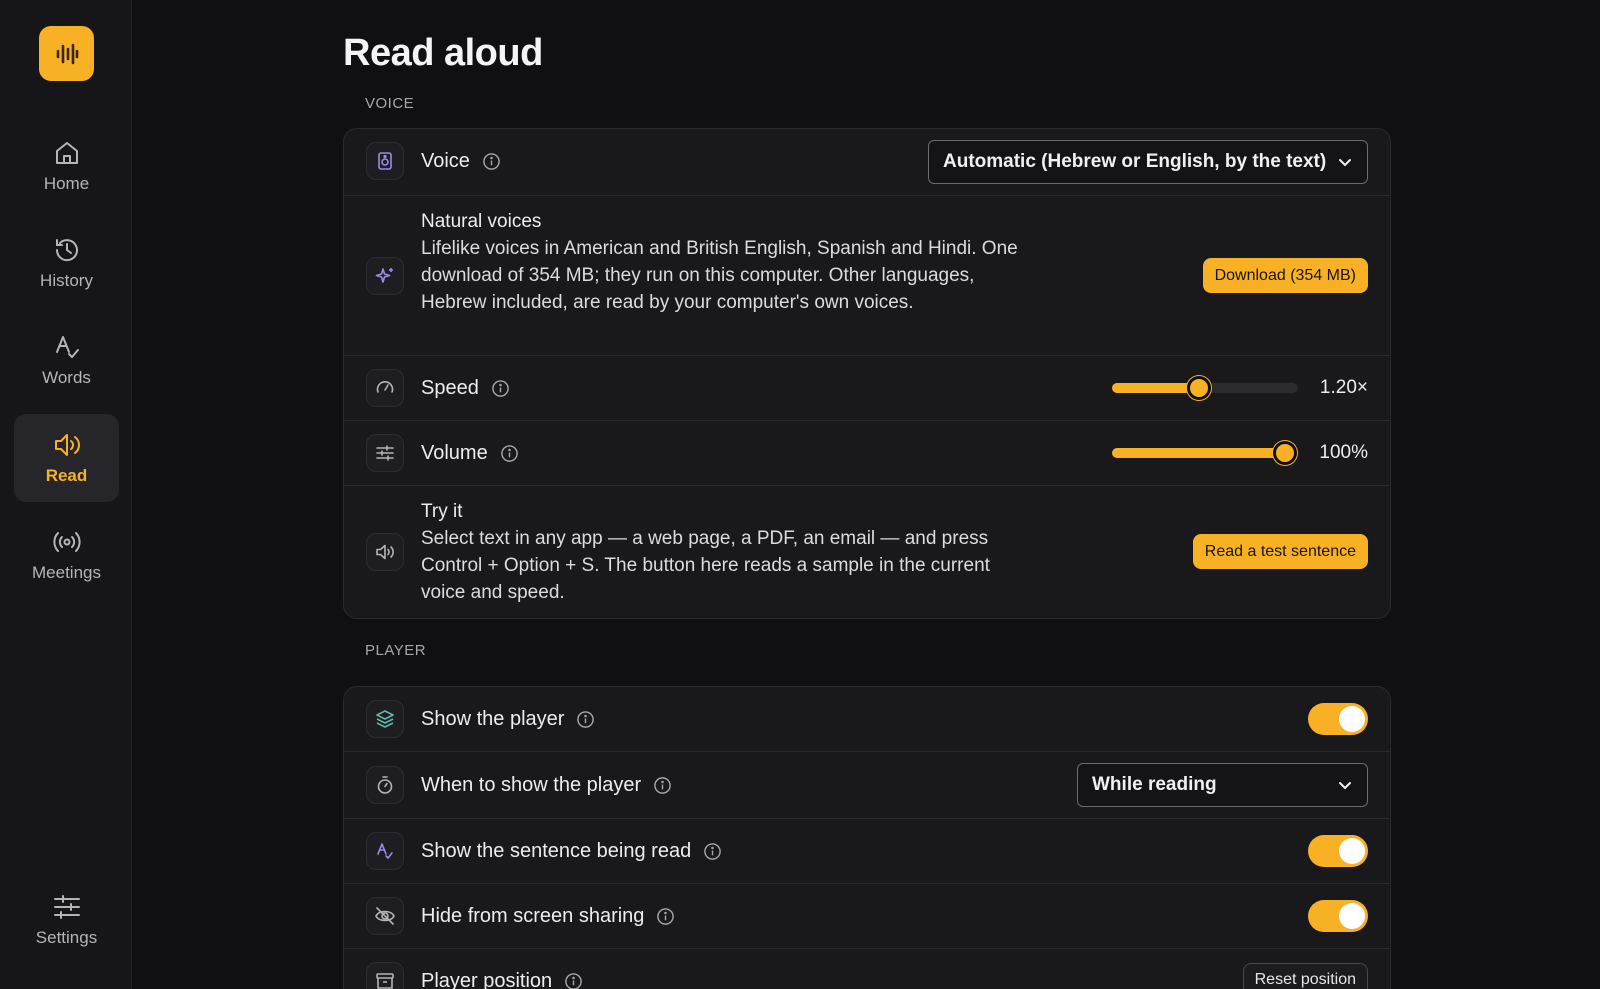 The height and width of the screenshot is (989, 1600). Describe the element at coordinates (867, 969) in the screenshot. I see `player-position-row: Player position Reset position` at that location.